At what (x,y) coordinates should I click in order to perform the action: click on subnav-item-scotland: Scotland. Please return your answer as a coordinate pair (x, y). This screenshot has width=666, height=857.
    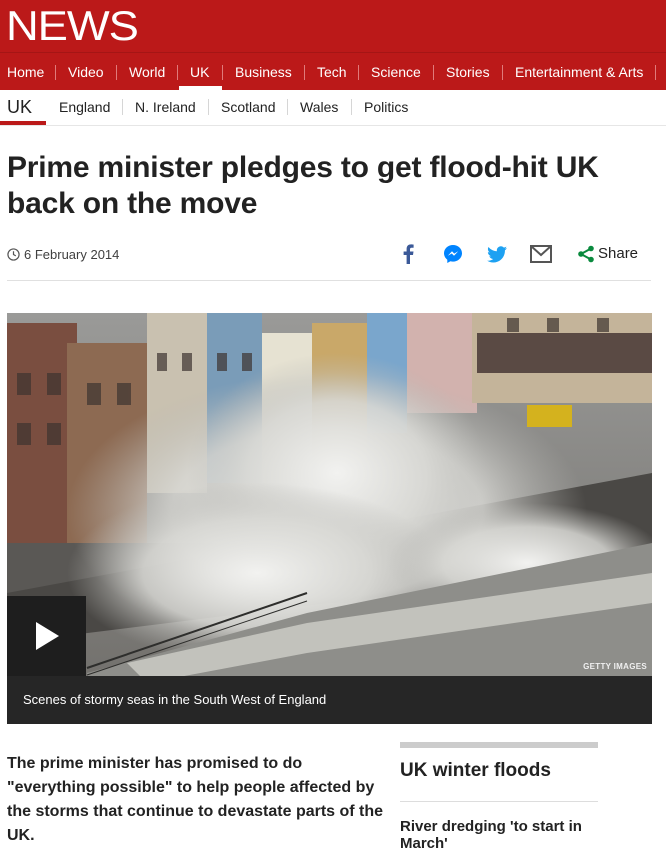
    Looking at the image, I should click on (248, 107).